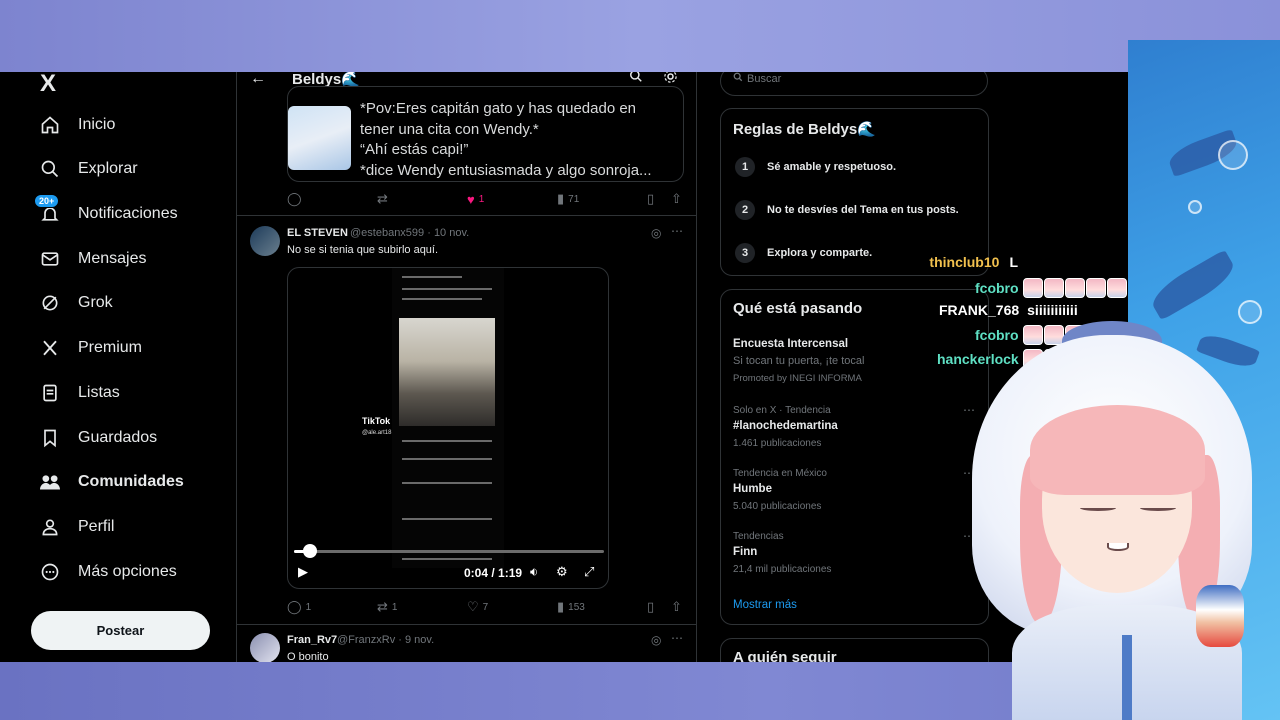 Image resolution: width=1280 pixels, height=720 pixels. Describe the element at coordinates (303, 572) in the screenshot. I see `play-icon: ▶` at that location.